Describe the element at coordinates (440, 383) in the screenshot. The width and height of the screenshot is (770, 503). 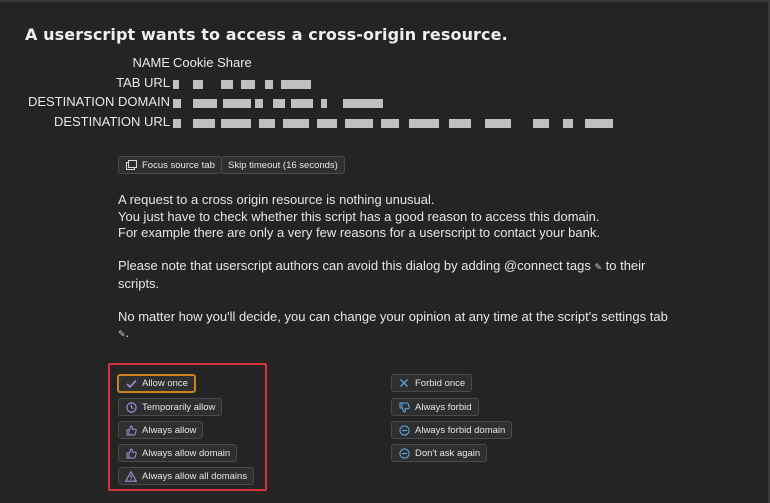
I see `forbid-once-label: Forbid once` at that location.